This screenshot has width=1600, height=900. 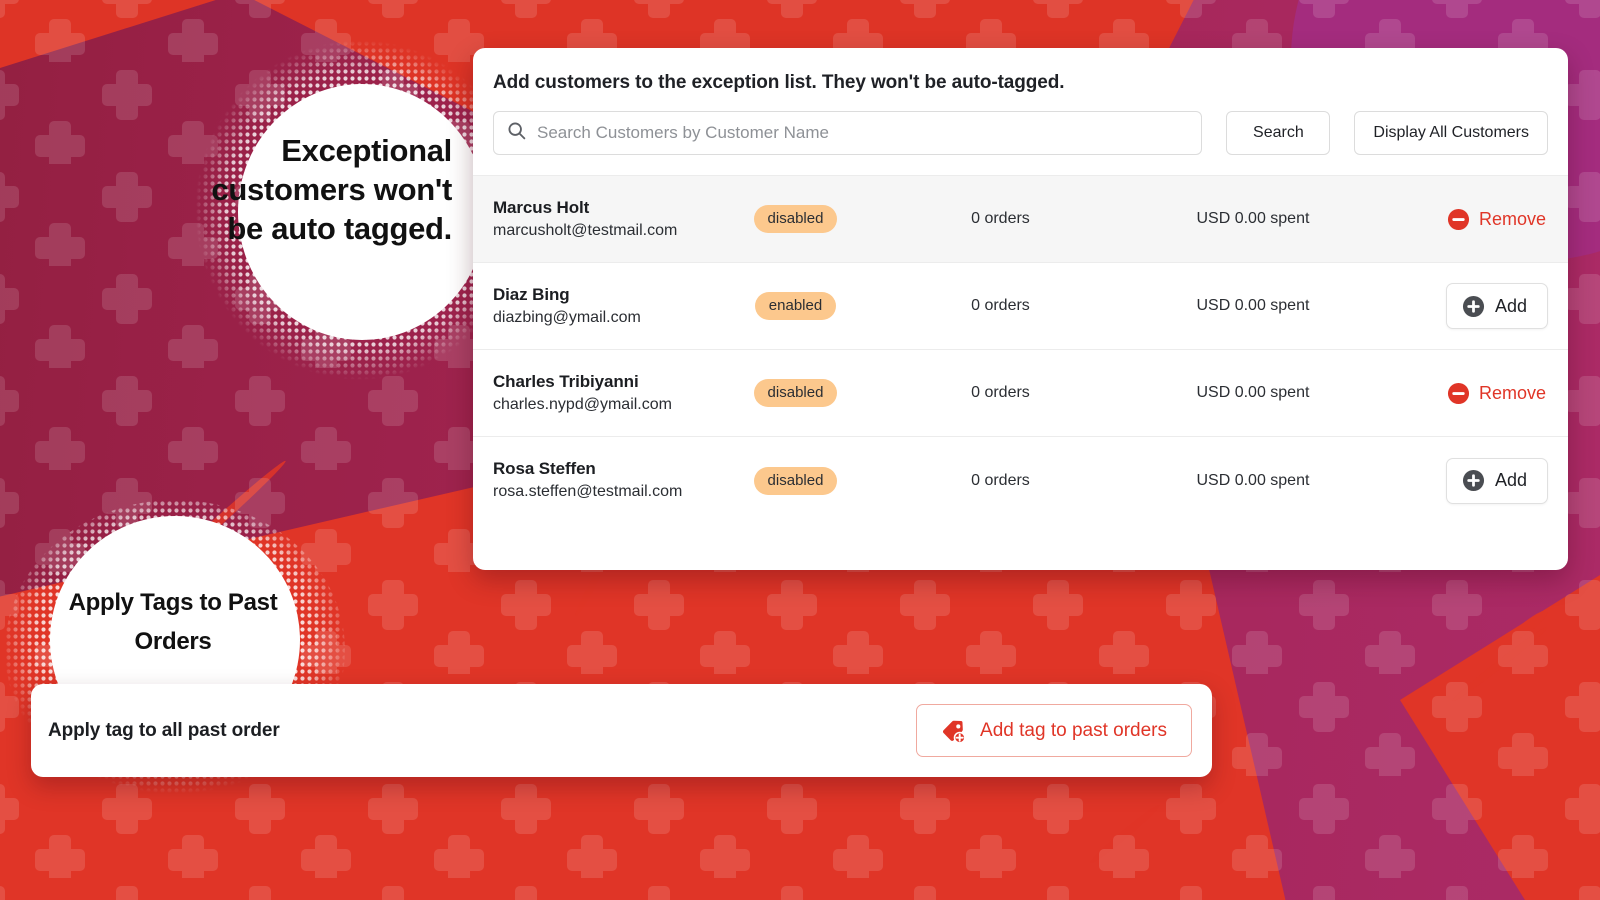 I want to click on search-toolbar: Search Display All Customers, so click(x=1020, y=135).